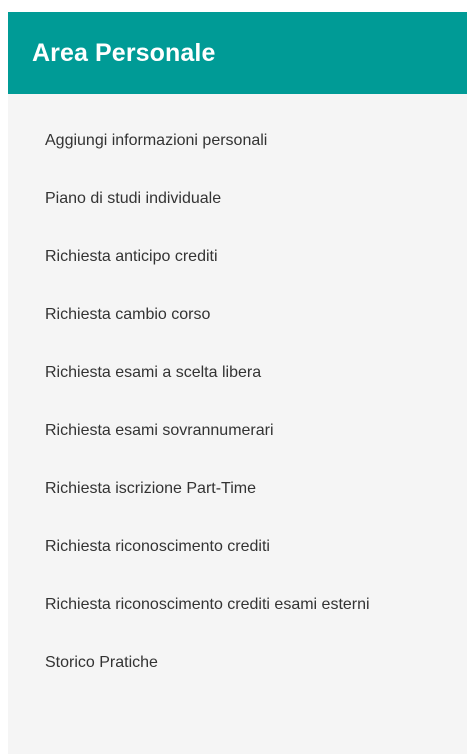 This screenshot has width=467, height=754. I want to click on menu-item-add-personal-info: Aggiungi informazioni personali, so click(237, 141).